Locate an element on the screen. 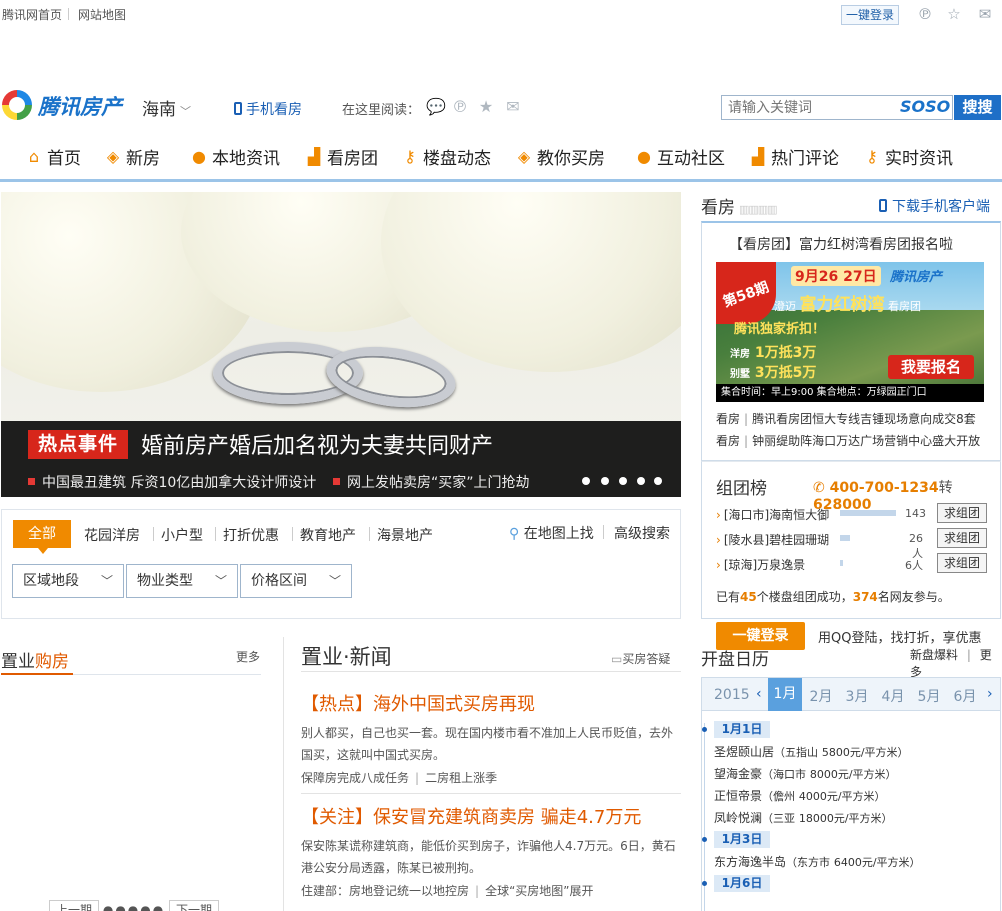 Image resolution: width=1002 pixels, height=911 pixels. news-related-link: 二房租上涨季 is located at coordinates (461, 778).